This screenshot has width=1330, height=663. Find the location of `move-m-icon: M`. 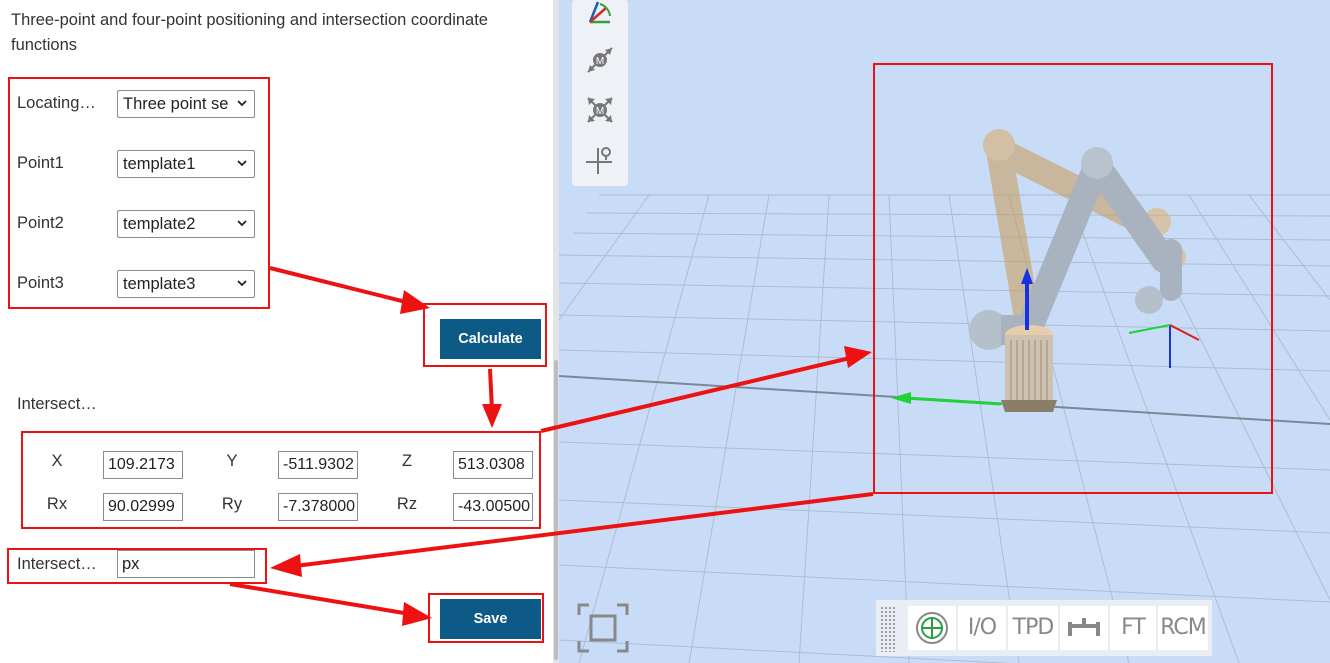

move-m-icon: M is located at coordinates (600, 60).